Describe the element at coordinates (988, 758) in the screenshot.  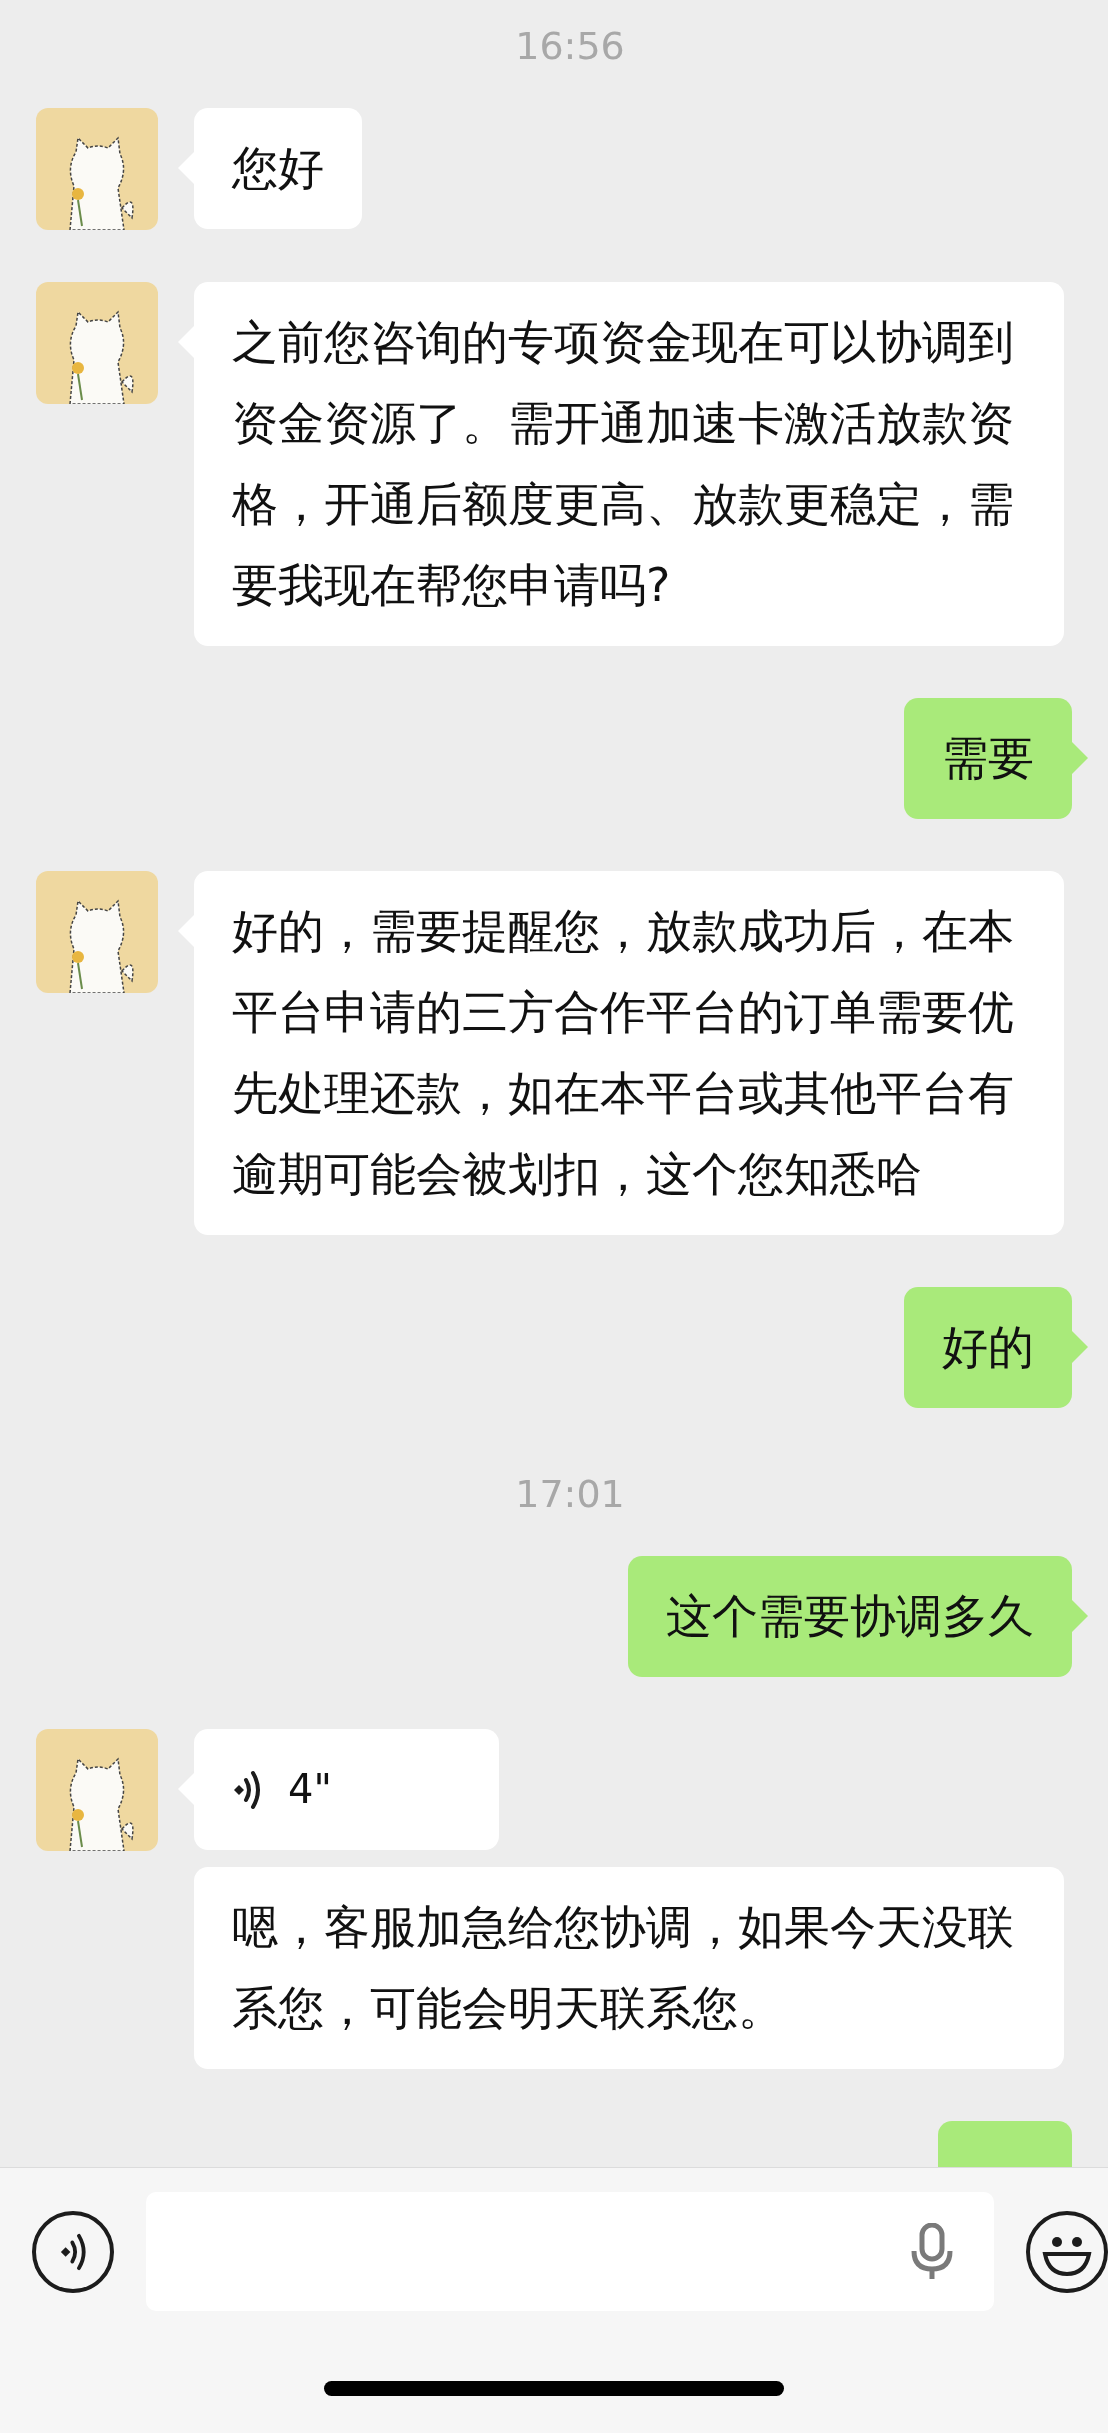
I see `message-bubble: 需要` at that location.